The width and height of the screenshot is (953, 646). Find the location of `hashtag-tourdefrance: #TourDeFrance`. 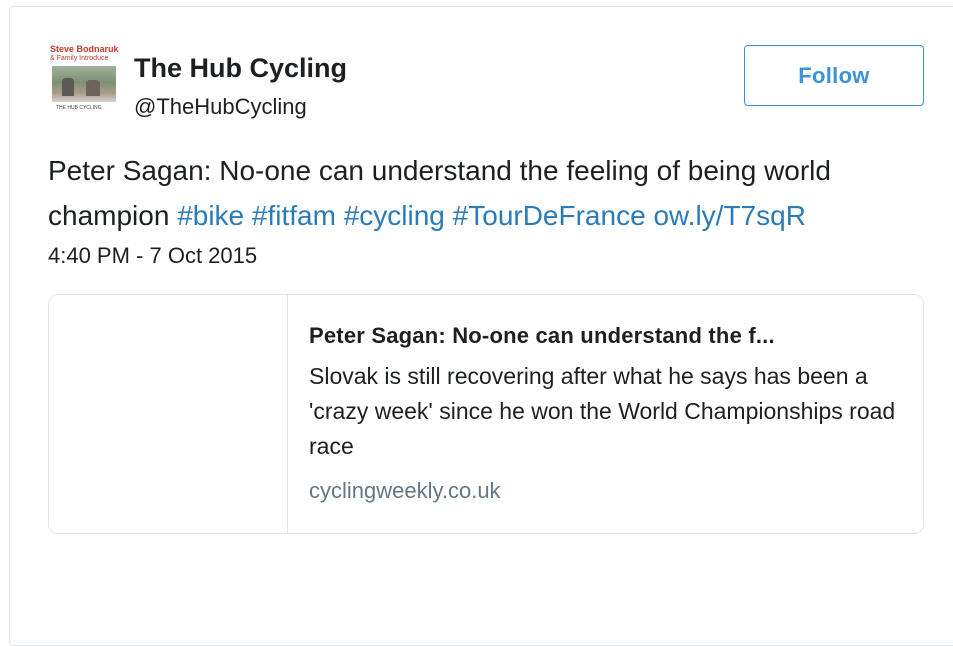

hashtag-tourdefrance: #TourDeFrance is located at coordinates (549, 215).